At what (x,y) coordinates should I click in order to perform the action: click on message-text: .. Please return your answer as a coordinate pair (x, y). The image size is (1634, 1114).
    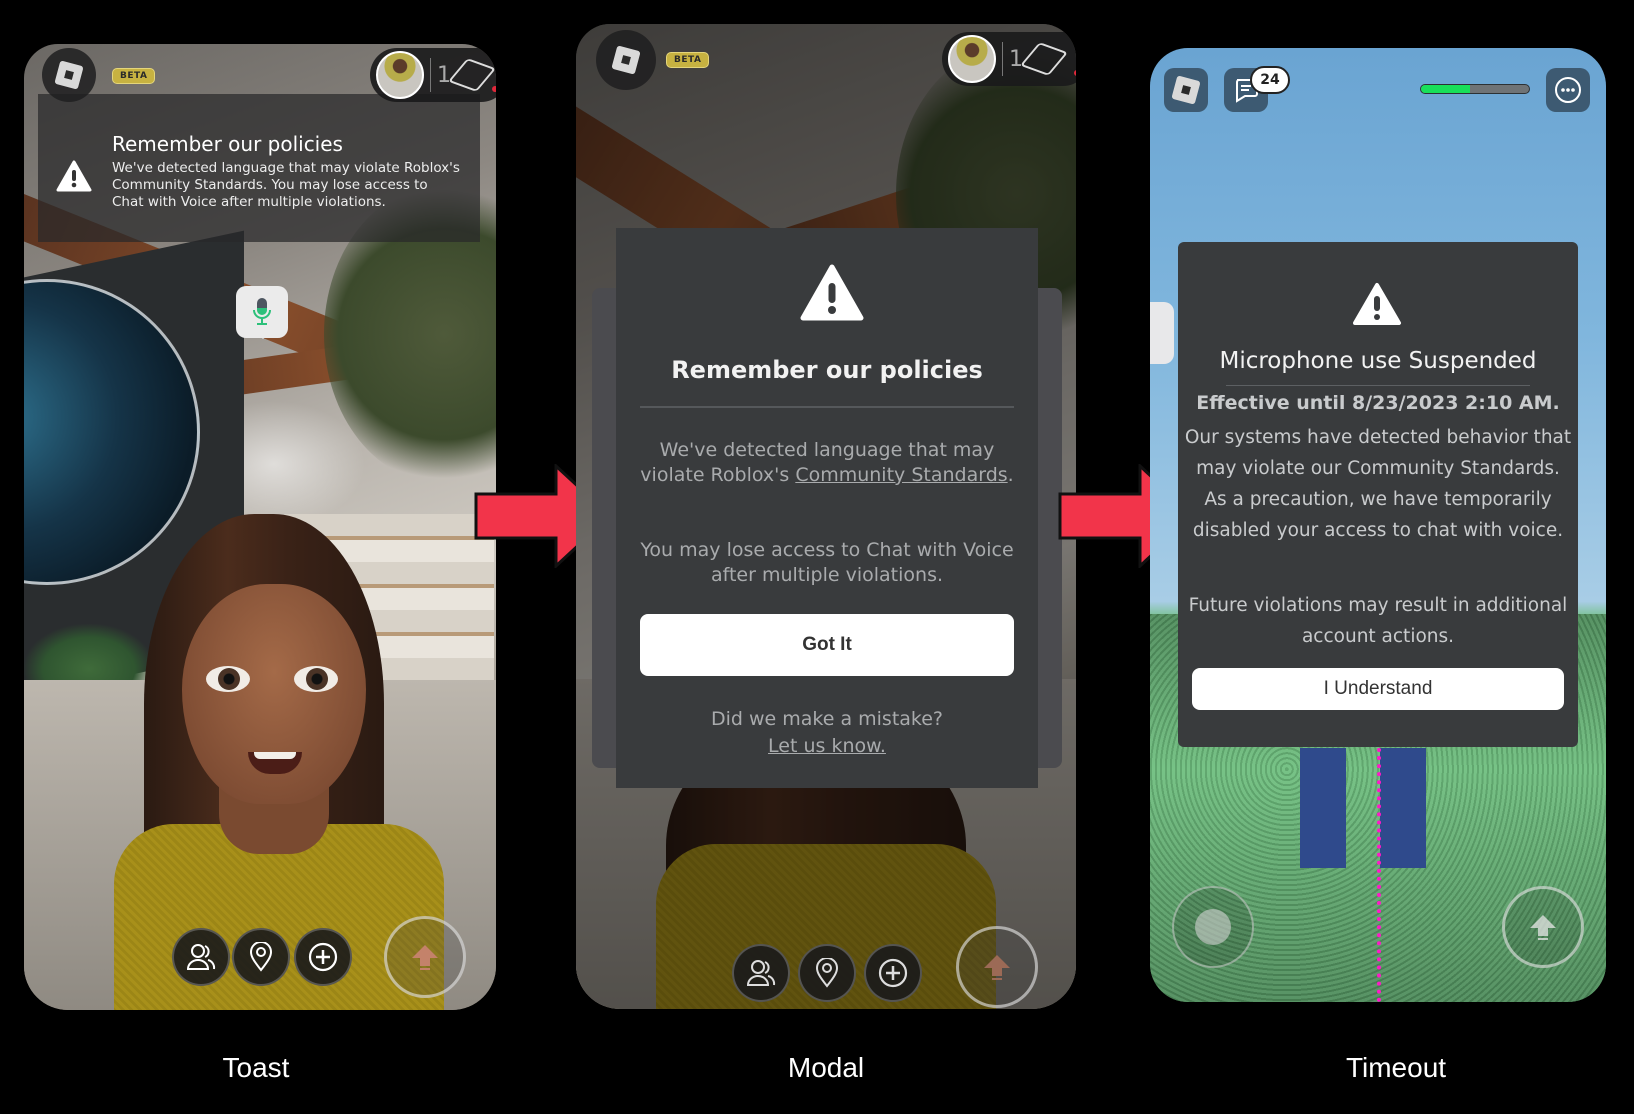
    Looking at the image, I should click on (1010, 475).